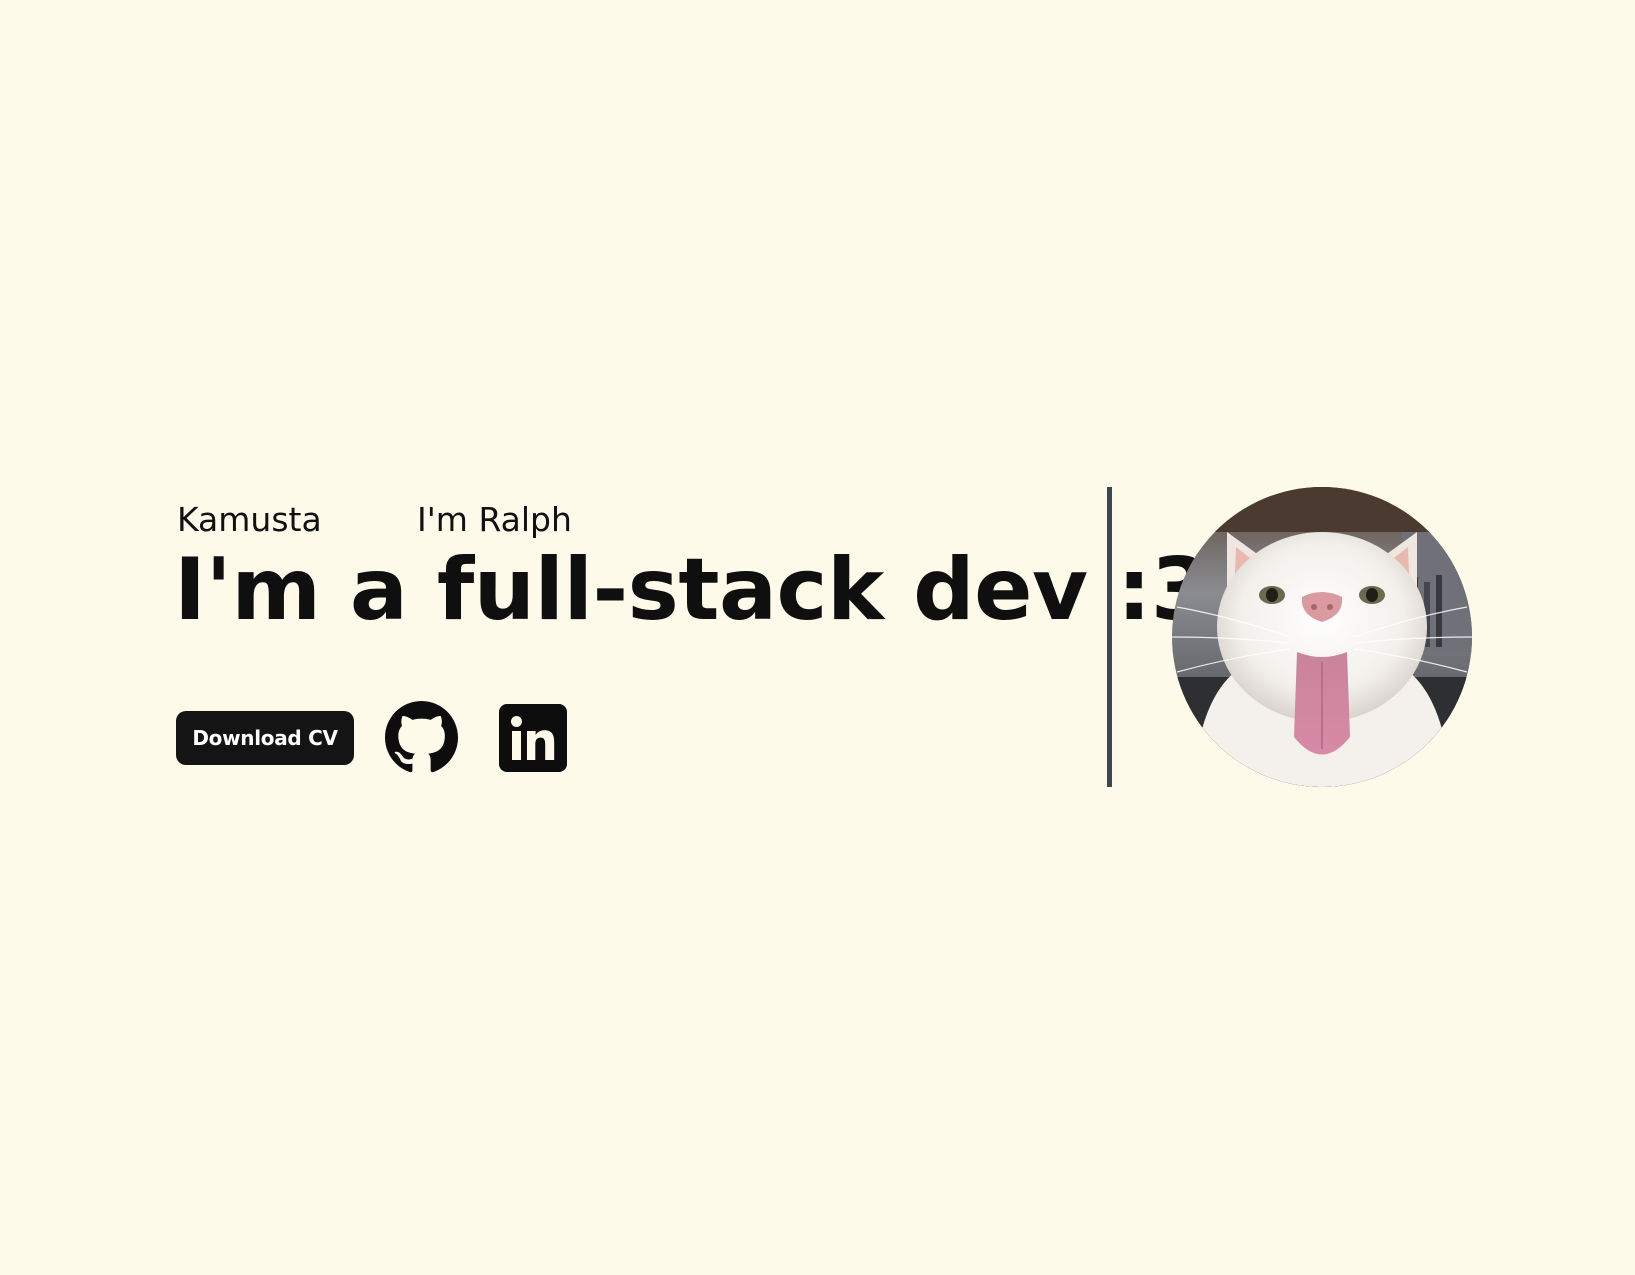 The height and width of the screenshot is (1275, 1635). What do you see at coordinates (249, 519) in the screenshot?
I see `intro-name: Kamusta` at bounding box center [249, 519].